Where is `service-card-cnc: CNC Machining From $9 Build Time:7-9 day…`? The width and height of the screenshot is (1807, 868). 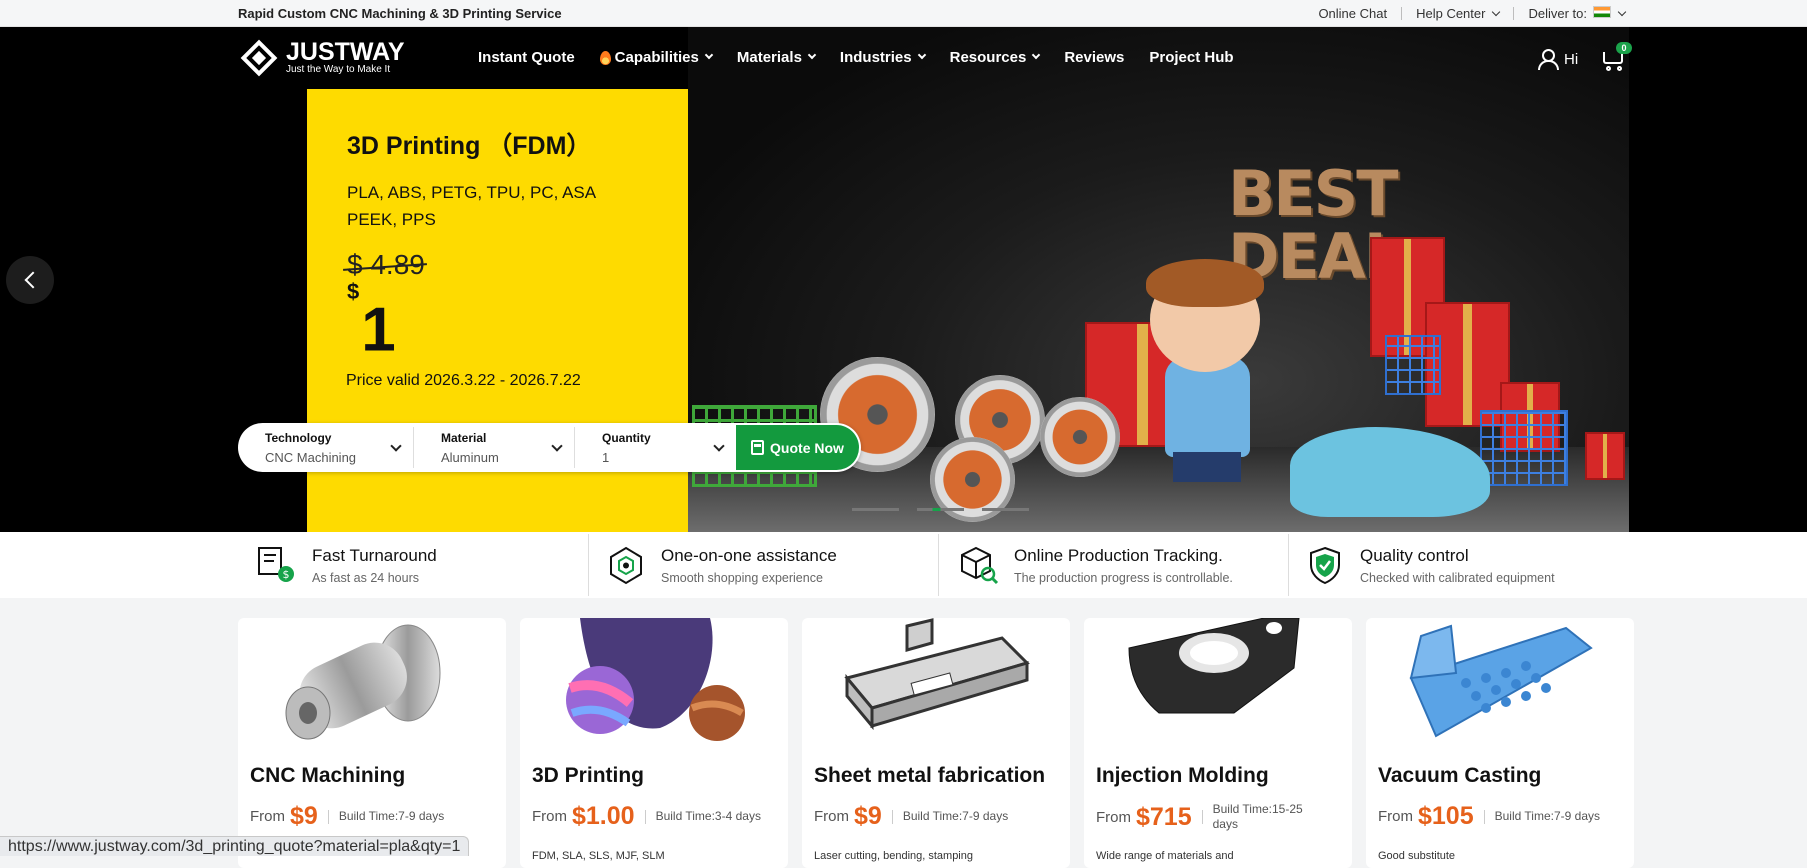 service-card-cnc: CNC Machining From $9 Build Time:7-9 day… is located at coordinates (372, 743).